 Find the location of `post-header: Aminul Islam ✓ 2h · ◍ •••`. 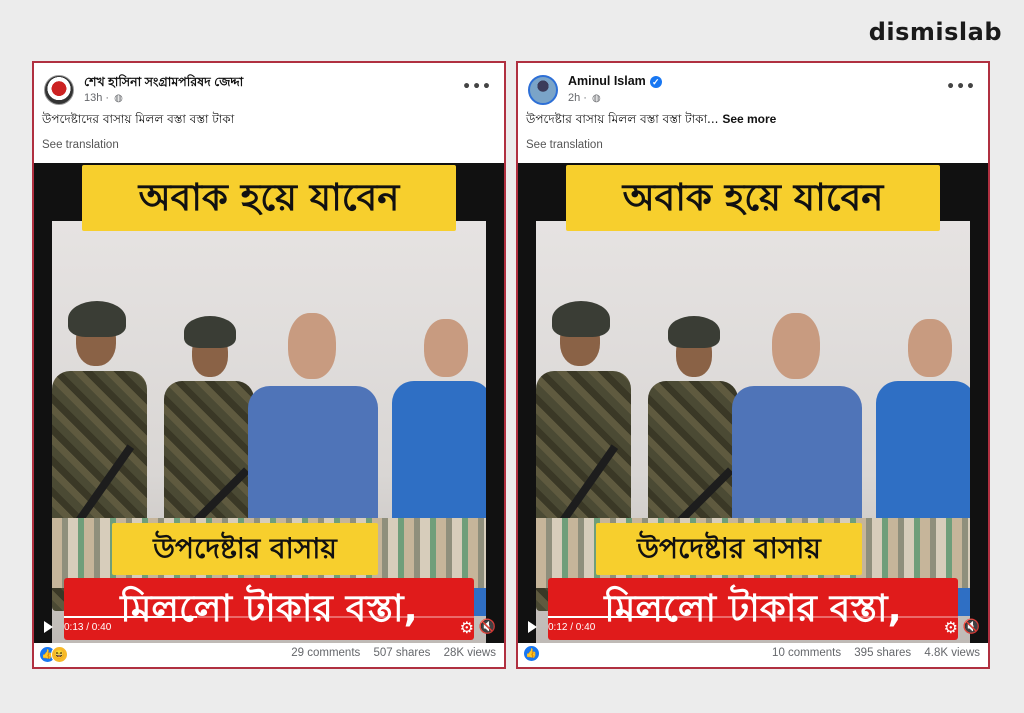

post-header: Aminul Islam ✓ 2h · ◍ ••• is located at coordinates (753, 89).